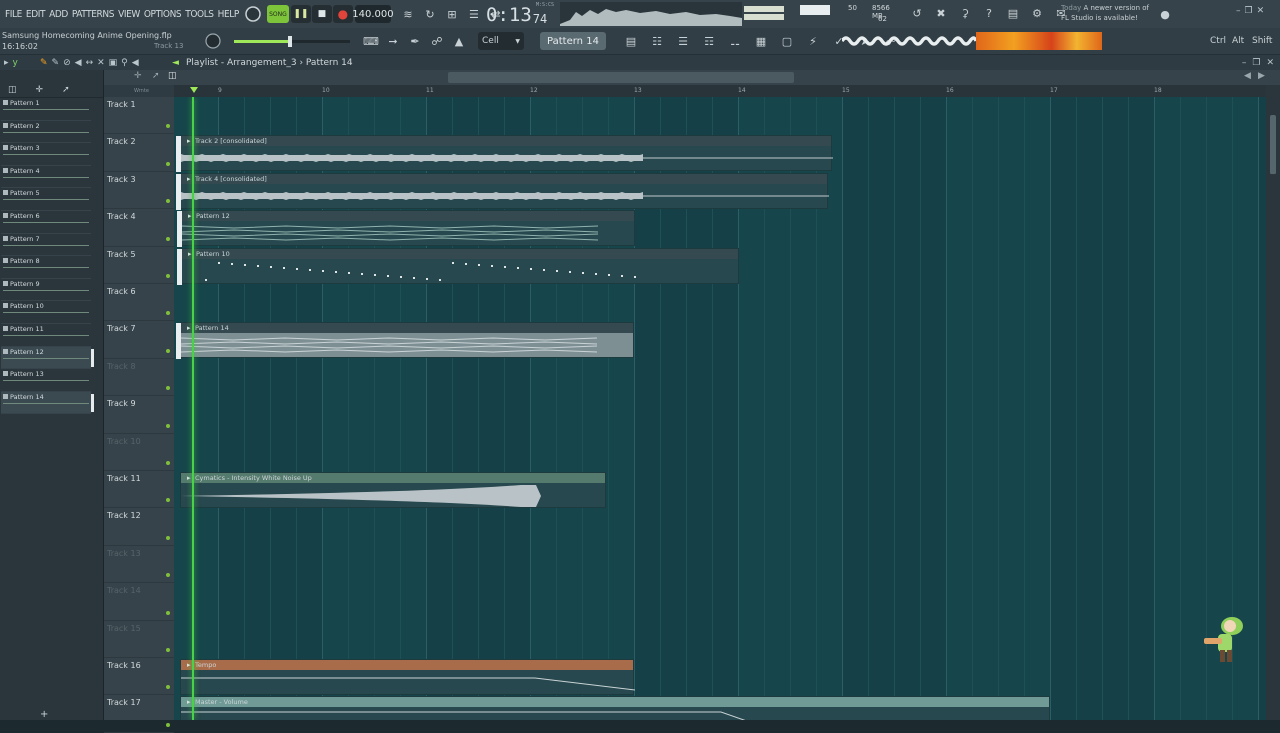  What do you see at coordinates (941, 13) in the screenshot?
I see `cut-icon: ✖` at bounding box center [941, 13].